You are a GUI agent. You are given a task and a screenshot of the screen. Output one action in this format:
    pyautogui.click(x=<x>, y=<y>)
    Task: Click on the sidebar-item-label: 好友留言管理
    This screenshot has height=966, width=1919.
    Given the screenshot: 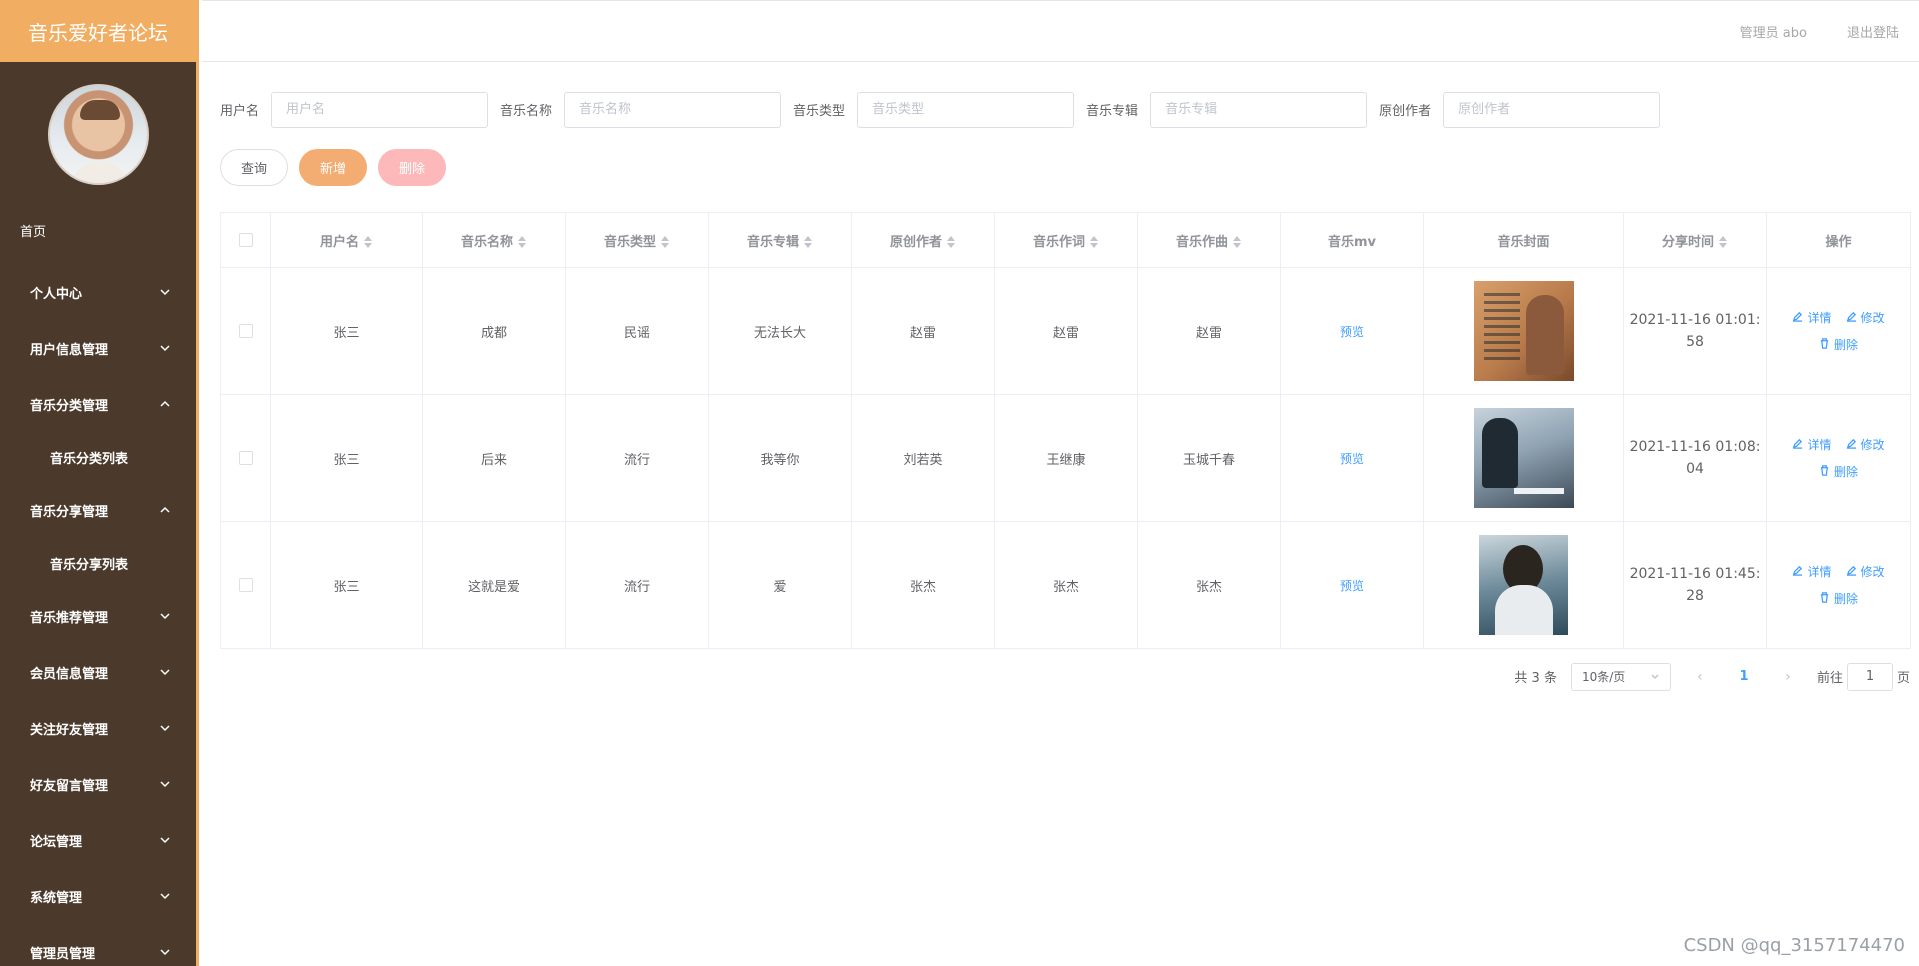 What is the action you would take?
    pyautogui.click(x=69, y=786)
    